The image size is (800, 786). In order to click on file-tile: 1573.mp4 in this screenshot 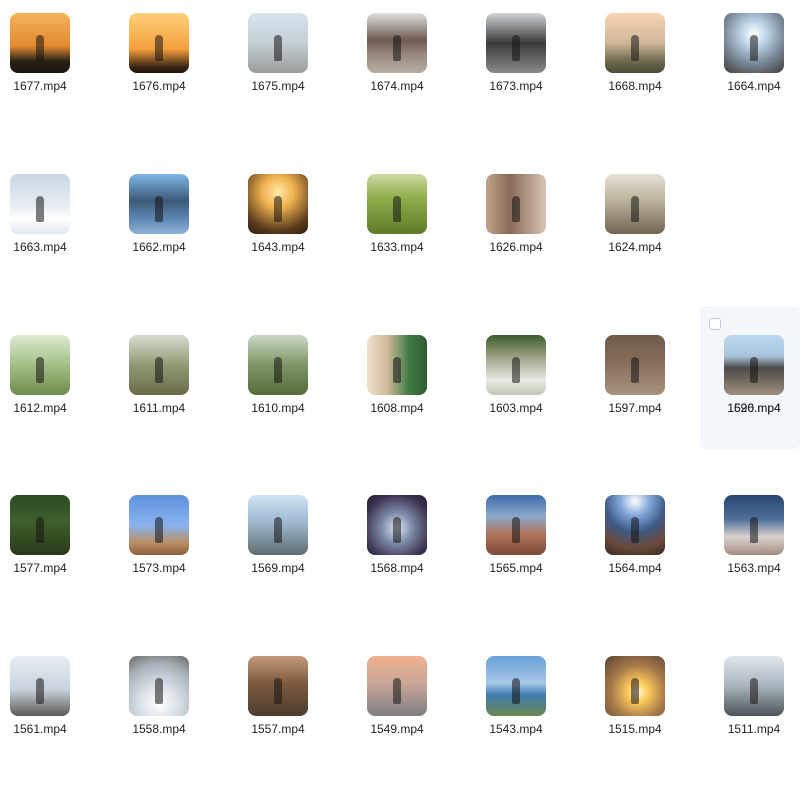, I will do `click(169, 553)`.